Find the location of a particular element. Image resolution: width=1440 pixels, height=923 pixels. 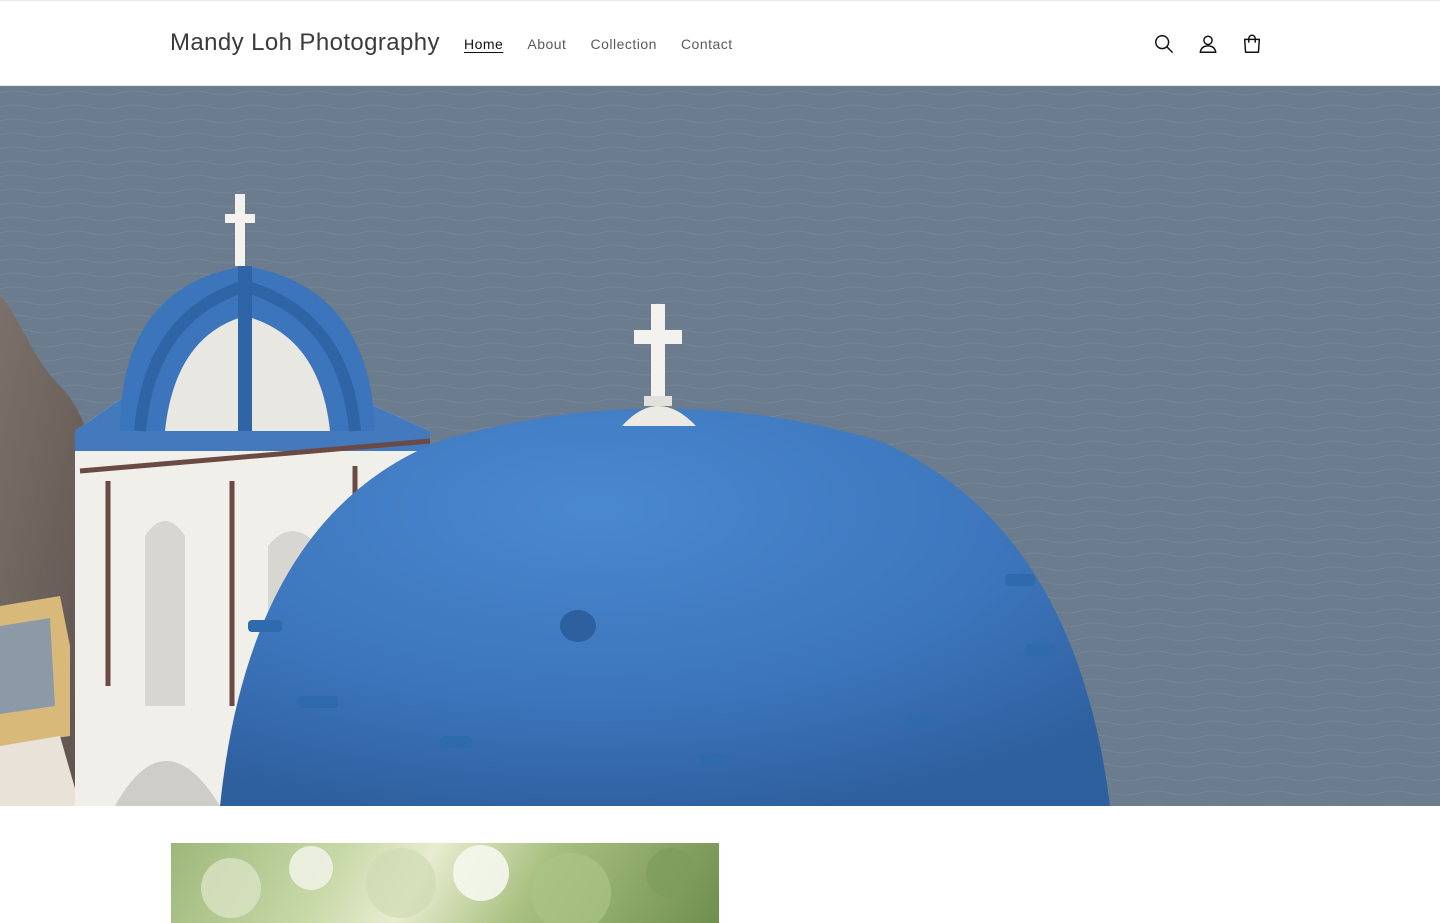

site-logo: Mandy Loh Photography is located at coordinates (305, 43).